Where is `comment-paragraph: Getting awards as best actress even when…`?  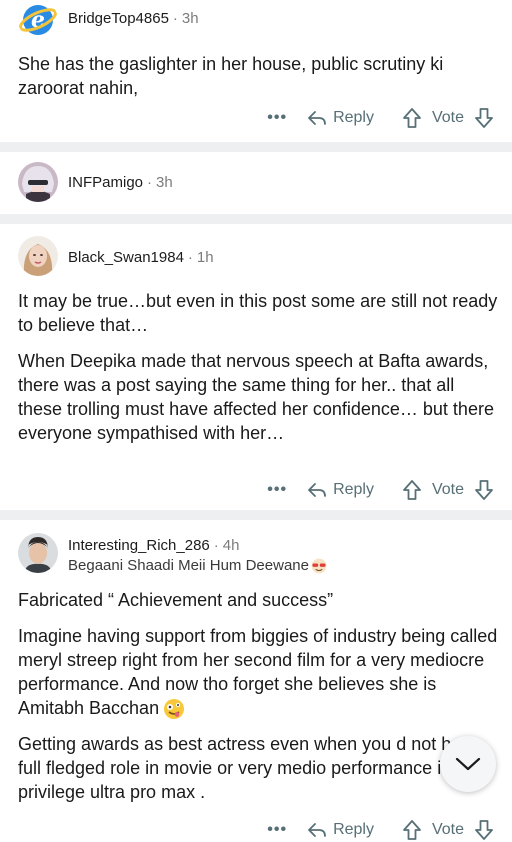 comment-paragraph: Getting awards as best actress even when… is located at coordinates (249, 768).